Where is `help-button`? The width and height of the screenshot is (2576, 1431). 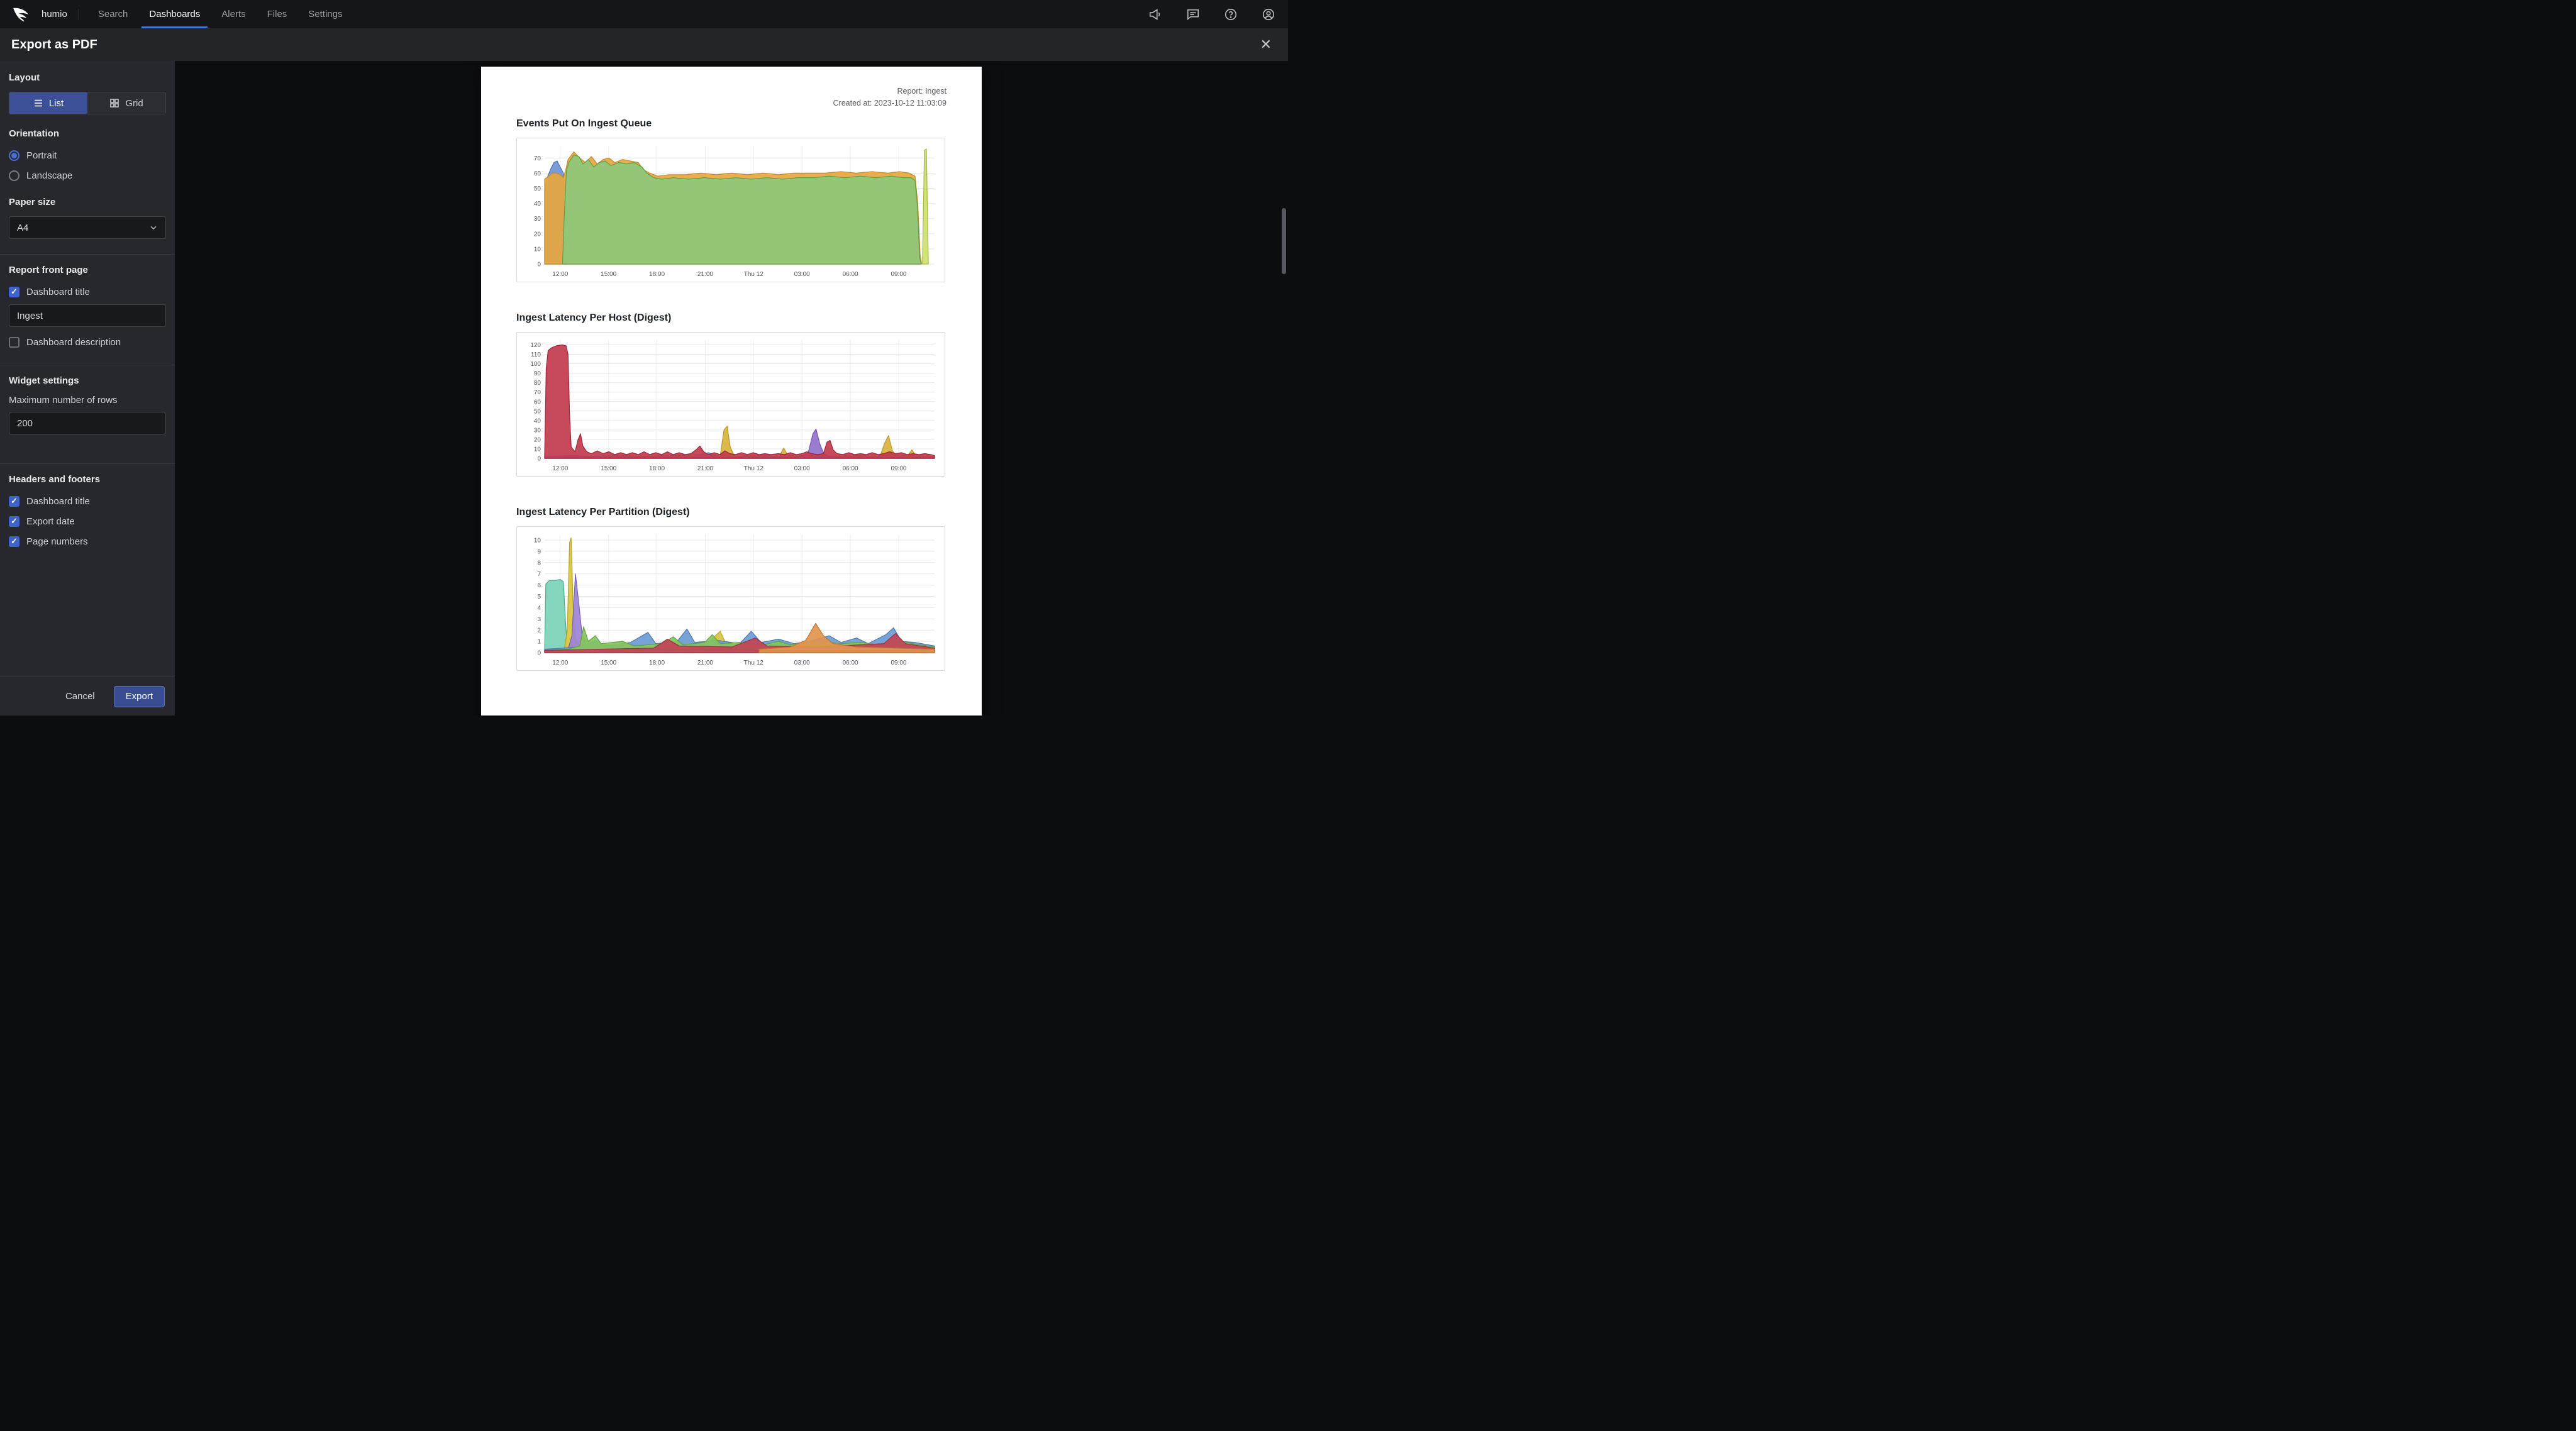
help-button is located at coordinates (1231, 14).